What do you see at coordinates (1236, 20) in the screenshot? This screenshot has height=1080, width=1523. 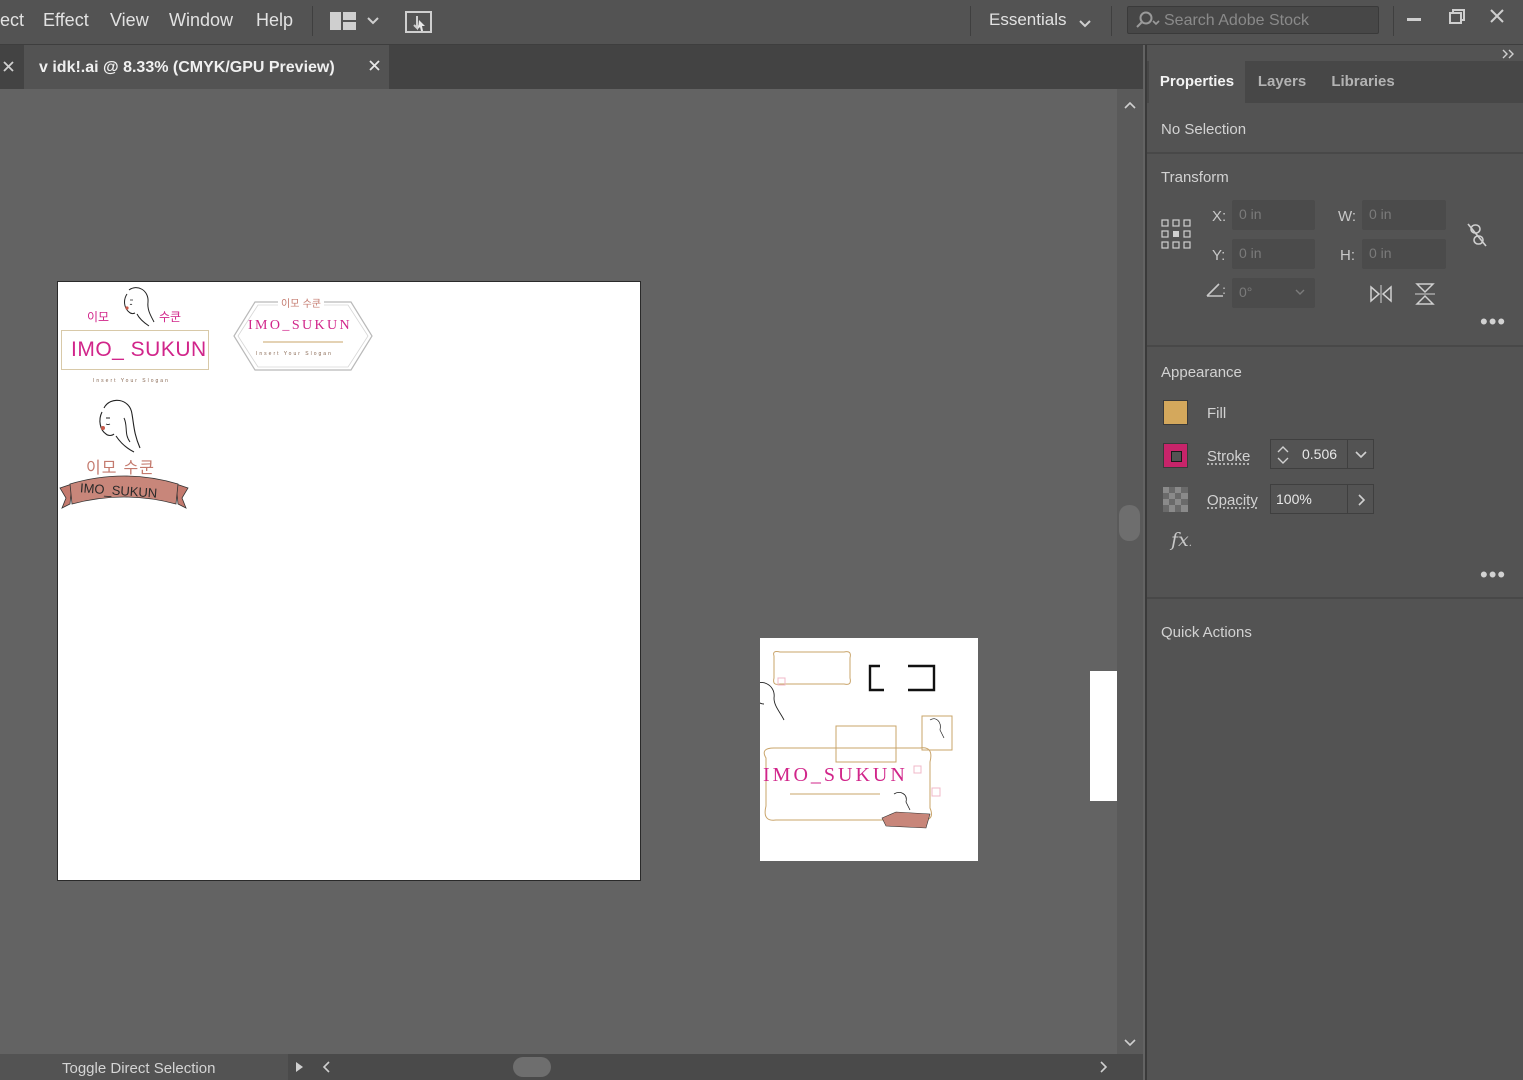 I see `search-placeholder: Search Adobe Stock` at bounding box center [1236, 20].